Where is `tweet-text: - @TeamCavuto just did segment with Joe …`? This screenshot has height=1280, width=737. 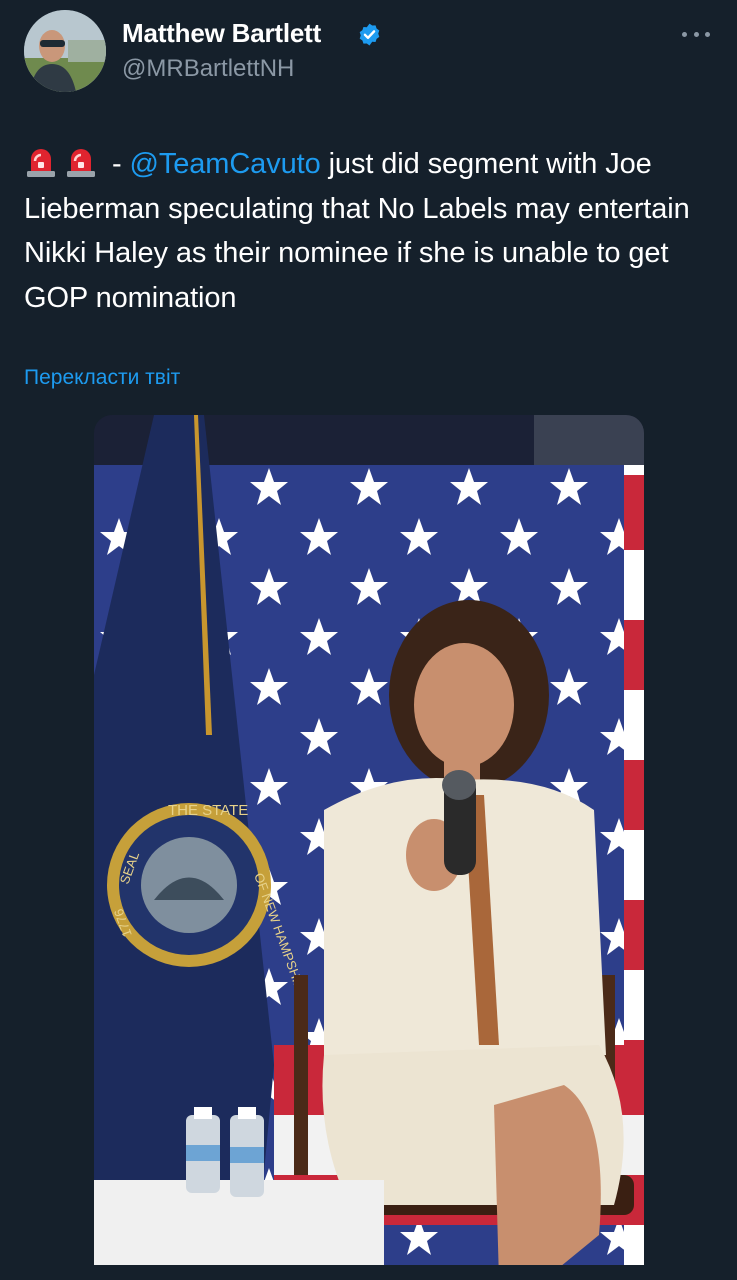 tweet-text: - @TeamCavuto just did segment with Joe … is located at coordinates (369, 231).